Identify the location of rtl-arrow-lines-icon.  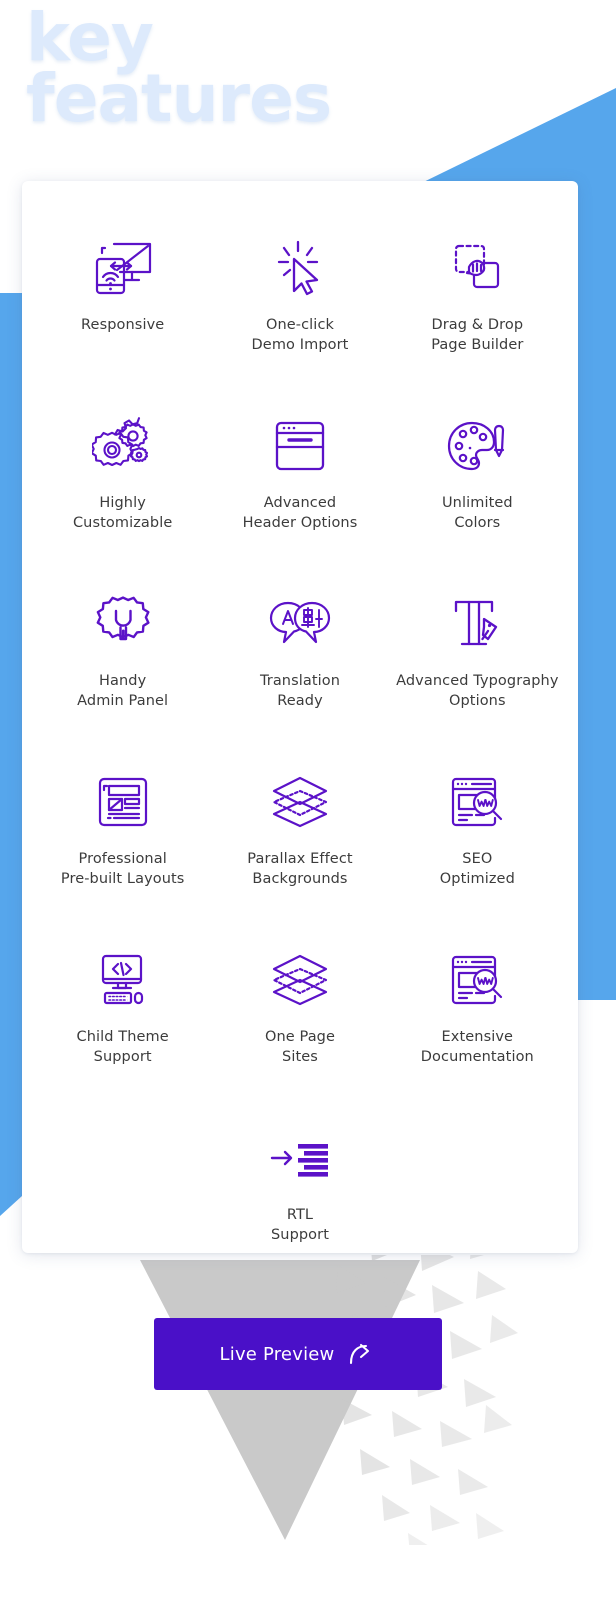
(300, 1158).